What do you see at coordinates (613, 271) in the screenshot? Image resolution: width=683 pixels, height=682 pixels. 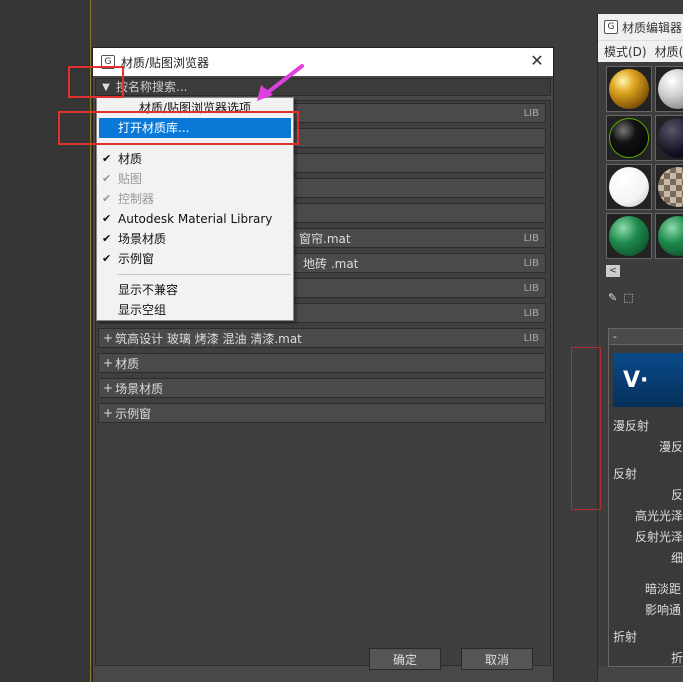 I see `scroll-left-icon: <` at bounding box center [613, 271].